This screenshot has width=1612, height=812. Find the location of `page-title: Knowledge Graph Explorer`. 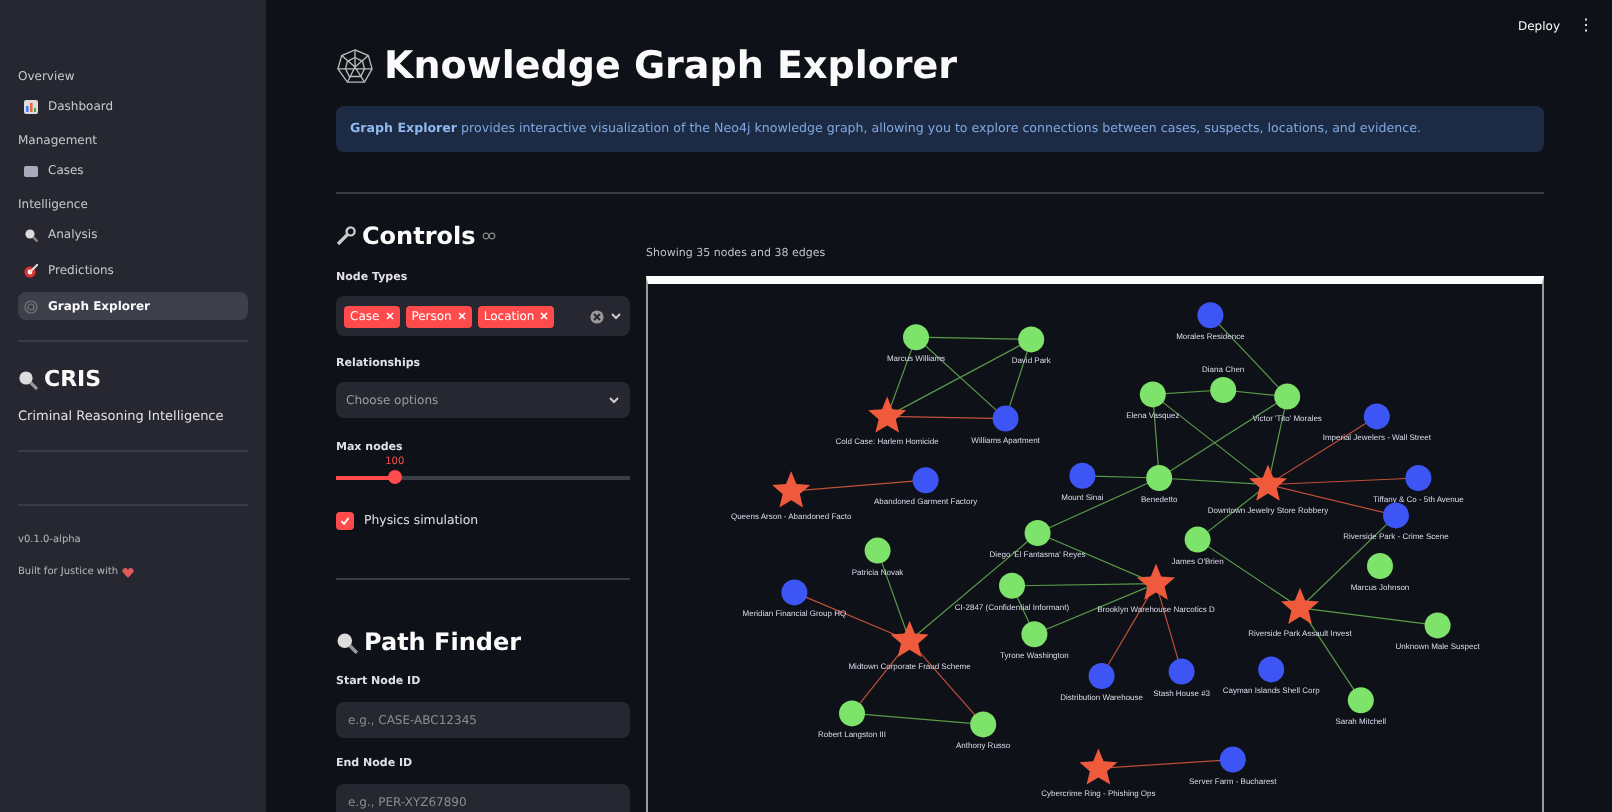

page-title: Knowledge Graph Explorer is located at coordinates (671, 66).